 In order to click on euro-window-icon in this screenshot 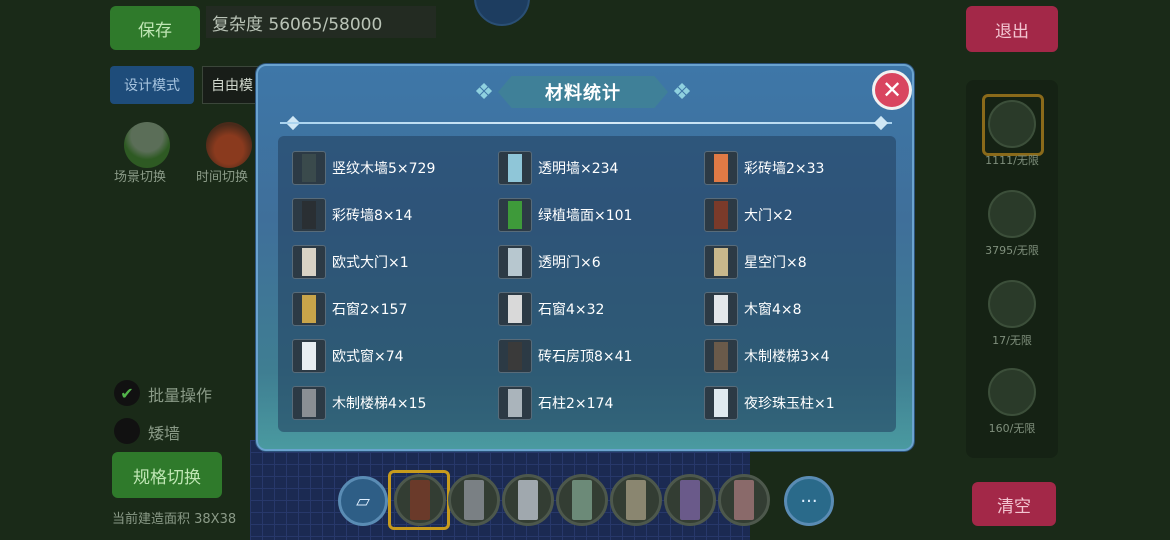, I will do `click(309, 356)`.